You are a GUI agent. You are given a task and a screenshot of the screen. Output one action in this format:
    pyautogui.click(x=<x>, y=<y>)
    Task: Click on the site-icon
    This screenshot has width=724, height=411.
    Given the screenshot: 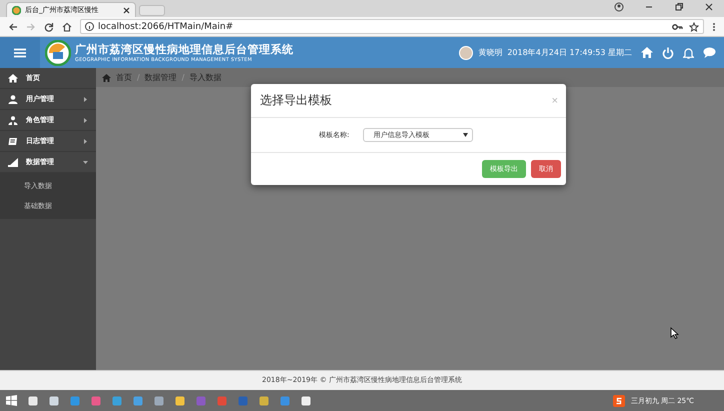 What is the action you would take?
    pyautogui.click(x=16, y=10)
    